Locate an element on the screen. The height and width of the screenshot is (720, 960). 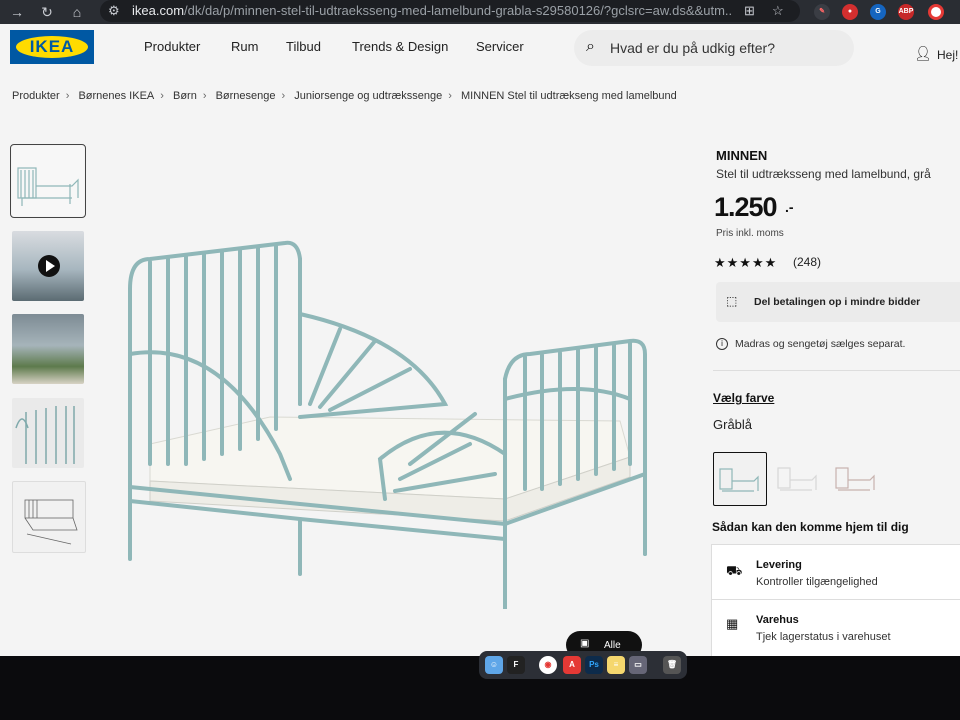
photoshop-icon: Ps is located at coordinates (594, 665).